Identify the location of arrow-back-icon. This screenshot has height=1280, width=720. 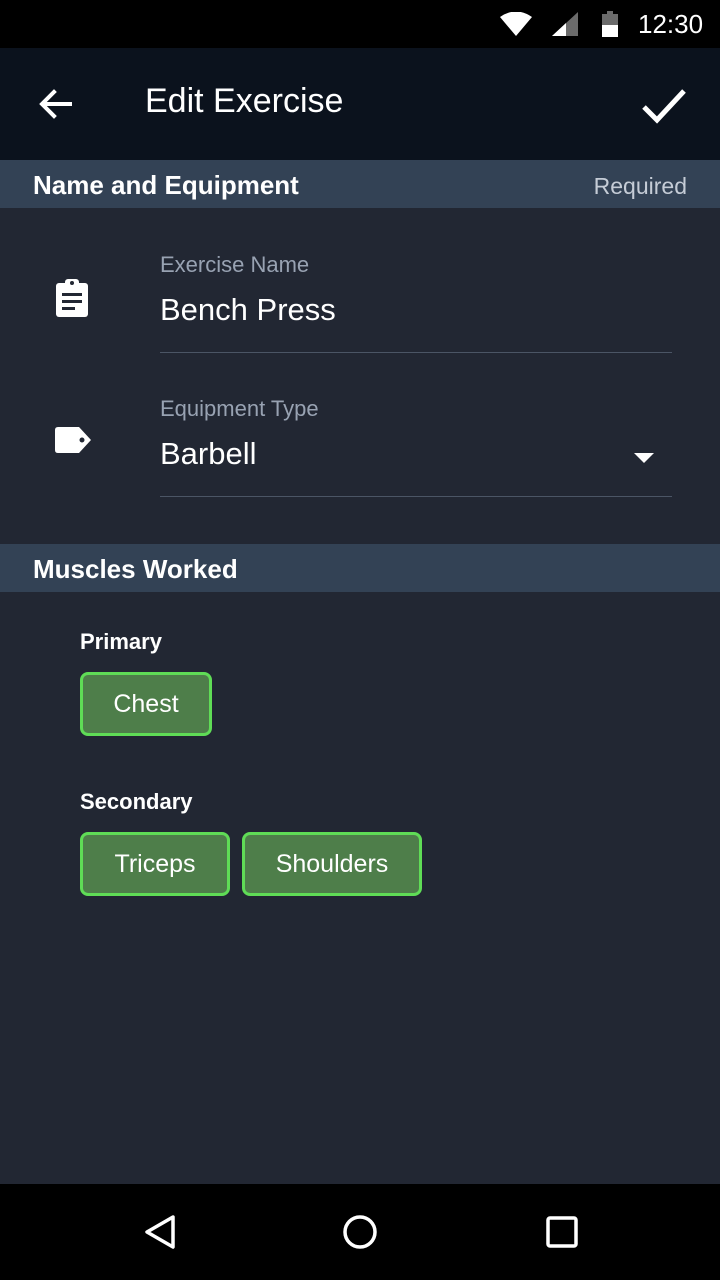
(56, 104).